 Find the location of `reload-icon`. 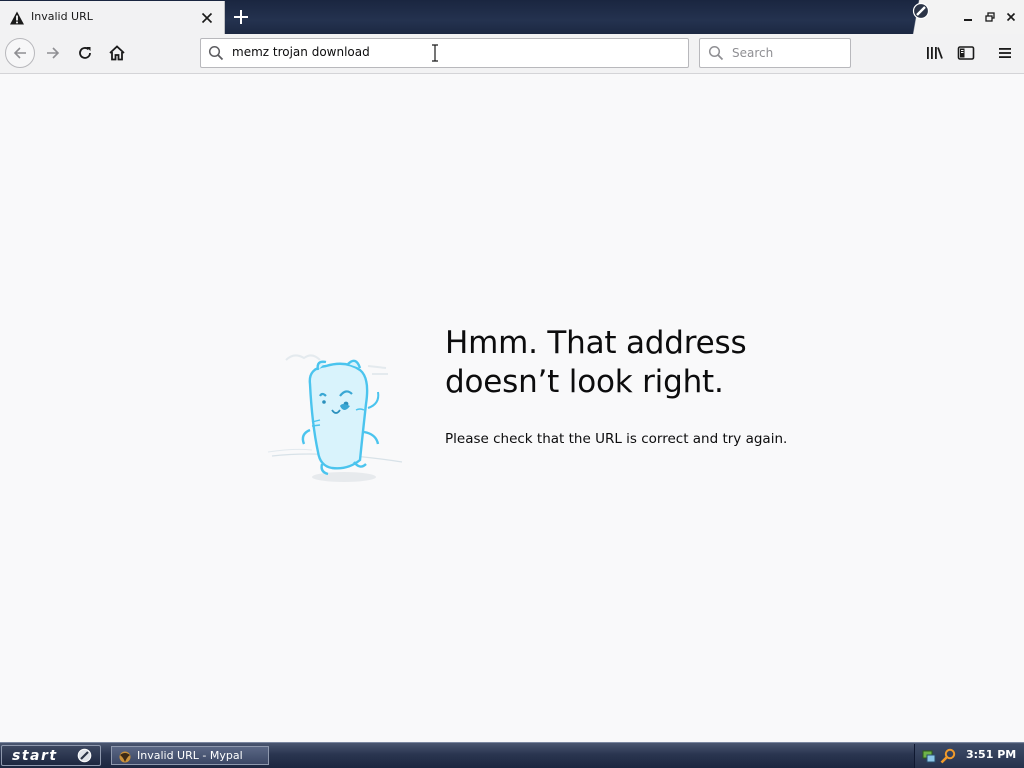

reload-icon is located at coordinates (85, 53).